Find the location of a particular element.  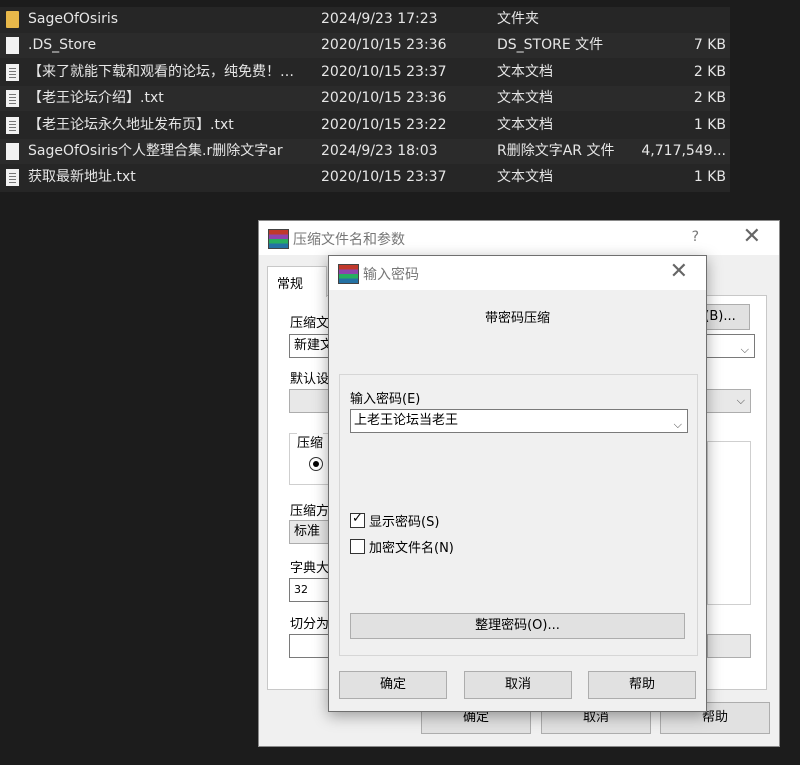

file-row: 【老王论坛介绍】.txt 2020/10/15 23:36 文本文档 2 KB is located at coordinates (365, 98).